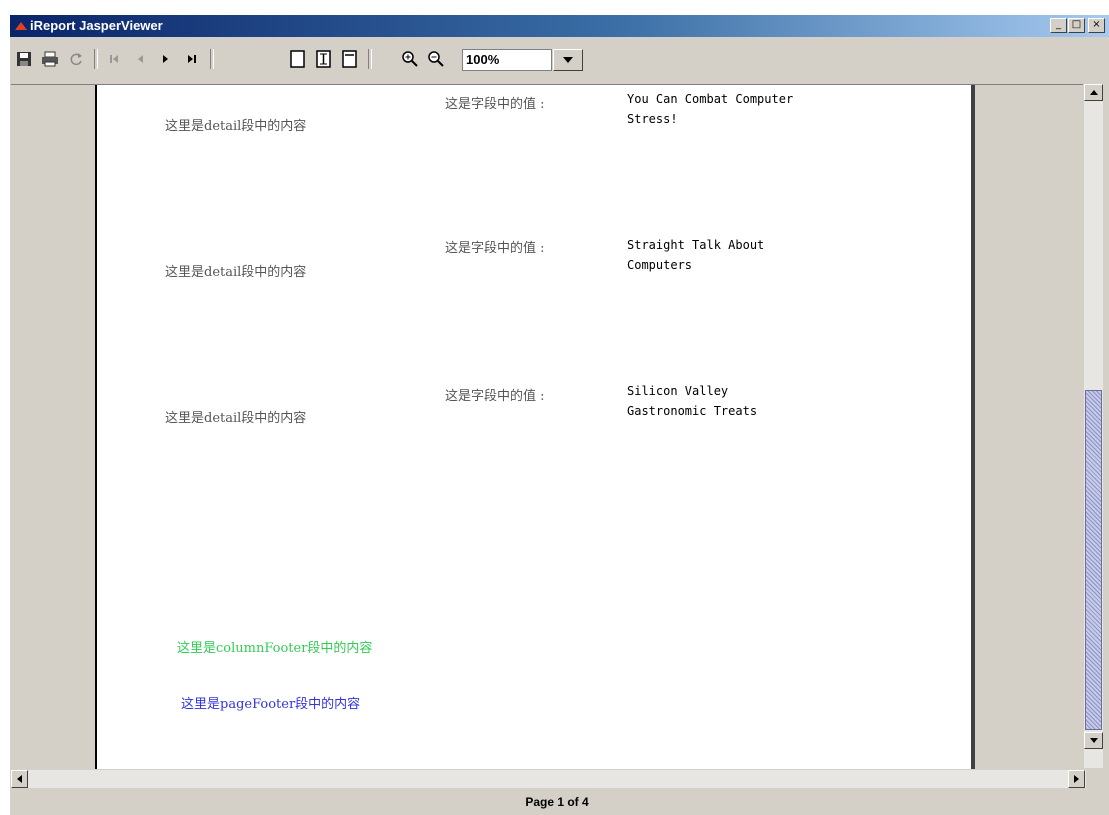 This screenshot has width=1109, height=815. What do you see at coordinates (271, 704) in the screenshot?
I see `page-footer-text: 这里是pageFooter段中的内容` at bounding box center [271, 704].